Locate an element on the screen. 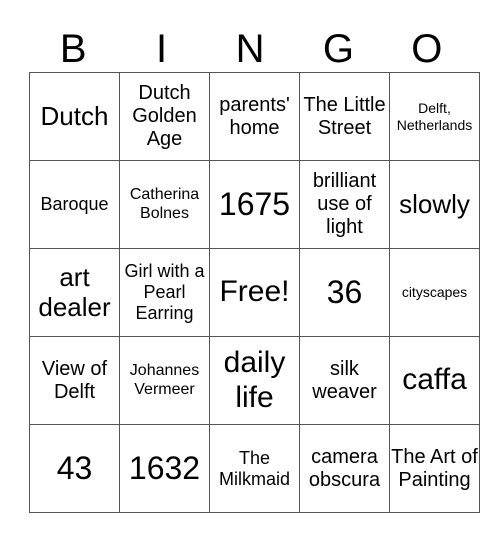  bingo-cell: camera obscura is located at coordinates (344, 468).